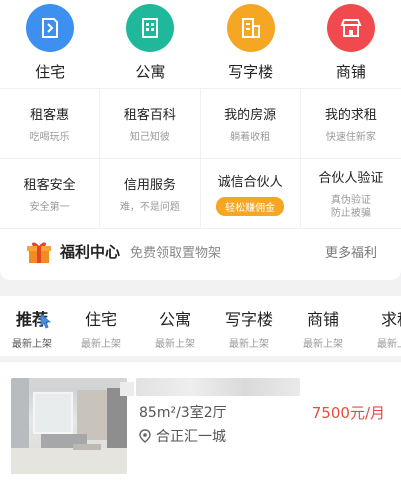 The width and height of the screenshot is (401, 494). What do you see at coordinates (50, 72) in the screenshot?
I see `category-label: 住宅` at bounding box center [50, 72].